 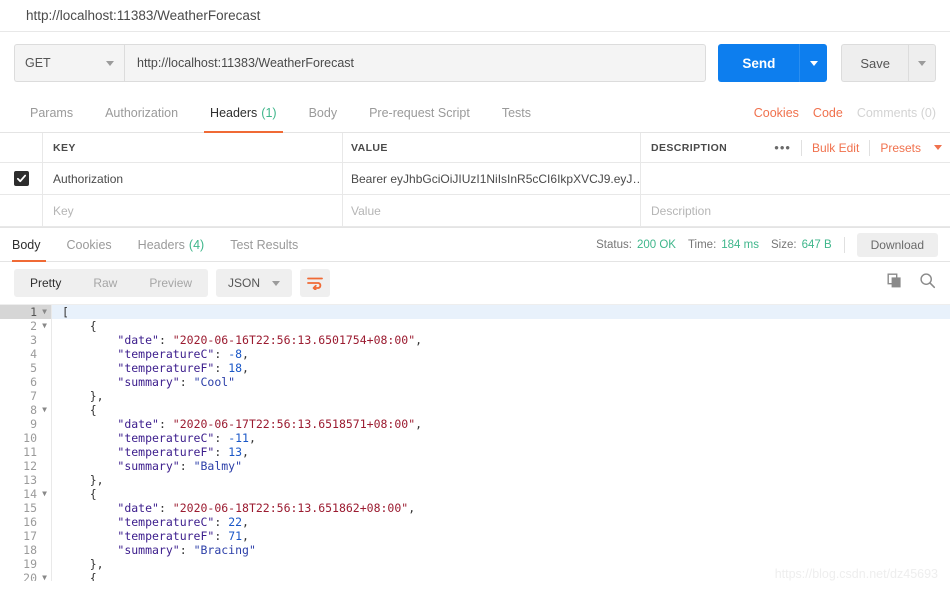 What do you see at coordinates (26, 382) in the screenshot?
I see `line-number: 6` at bounding box center [26, 382].